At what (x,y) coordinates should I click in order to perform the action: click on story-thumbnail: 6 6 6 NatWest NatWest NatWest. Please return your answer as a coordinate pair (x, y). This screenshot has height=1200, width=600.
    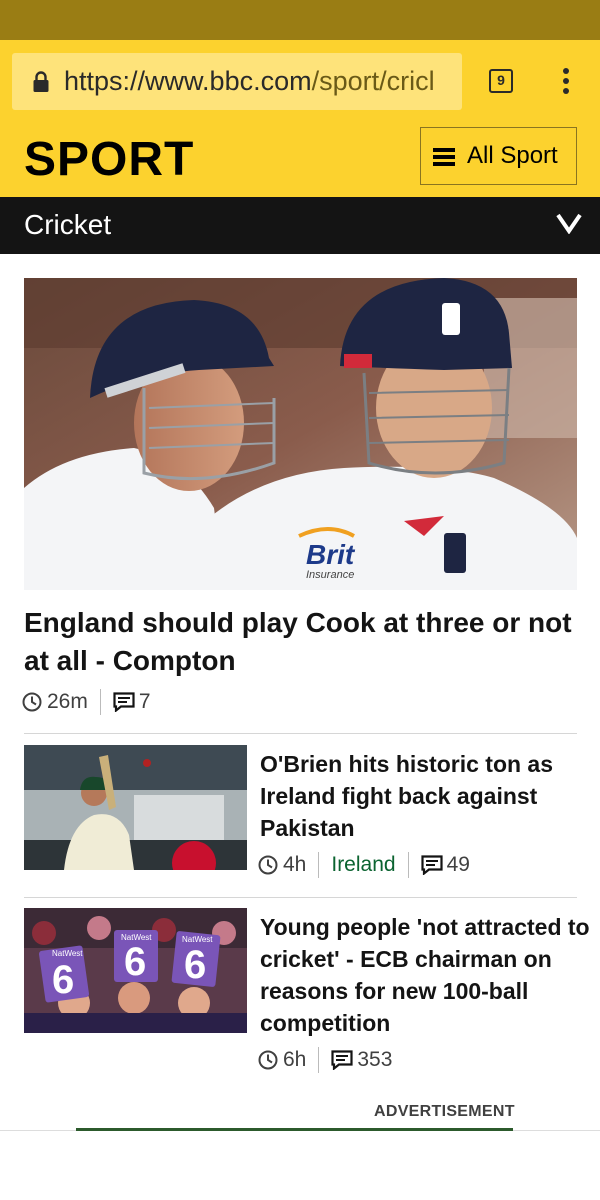
    Looking at the image, I should click on (135, 970).